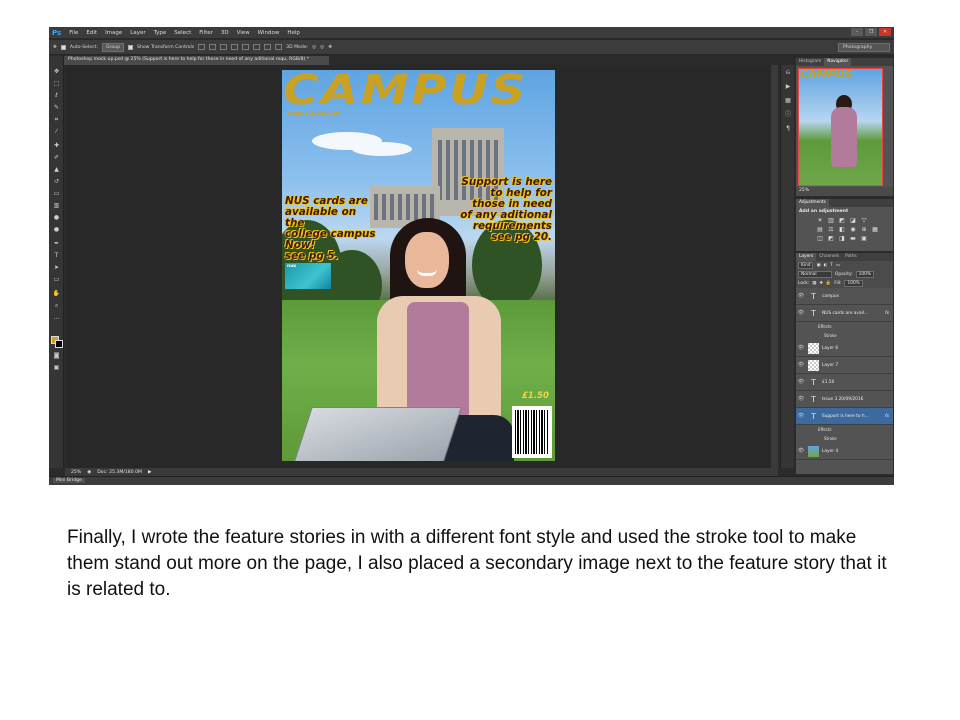 The height and width of the screenshot is (720, 960). What do you see at coordinates (56, 356) in the screenshot?
I see `quick-mask-icon: ◙` at bounding box center [56, 356].